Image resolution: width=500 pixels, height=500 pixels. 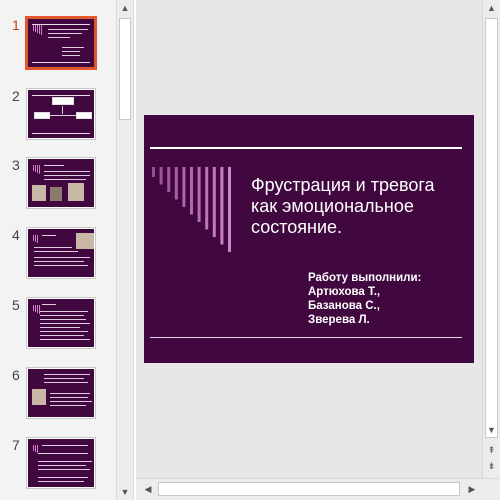 I want to click on thumbnail-scroll-thumb, so click(x=125, y=69).